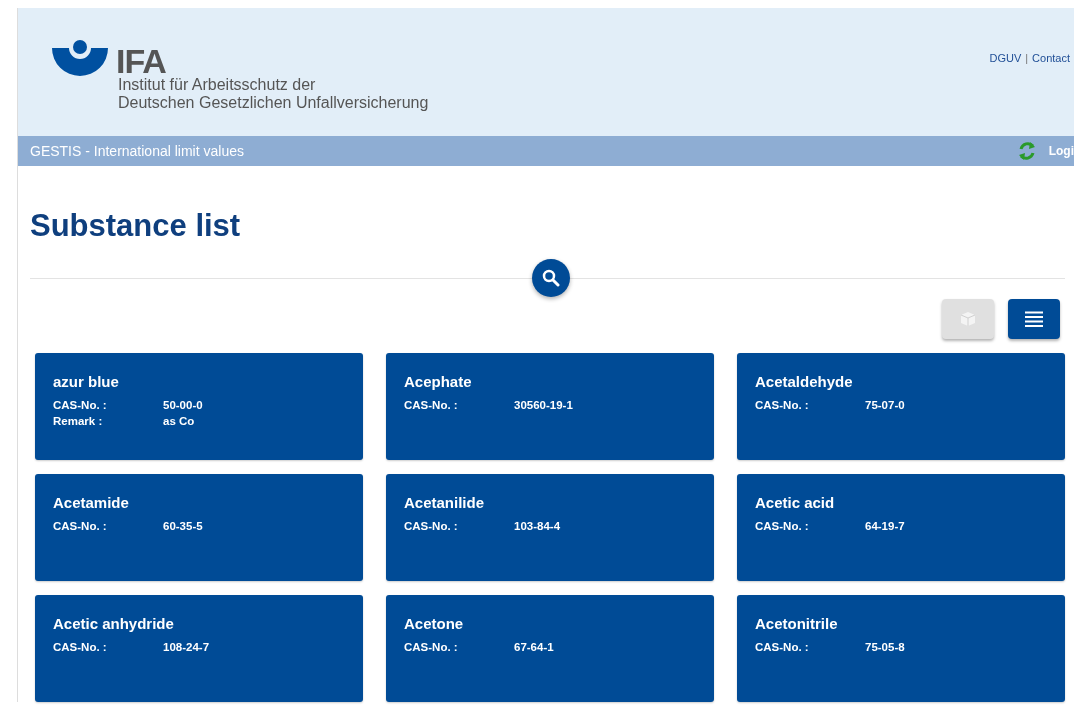  What do you see at coordinates (199, 381) in the screenshot?
I see `substance-name: azur blue` at bounding box center [199, 381].